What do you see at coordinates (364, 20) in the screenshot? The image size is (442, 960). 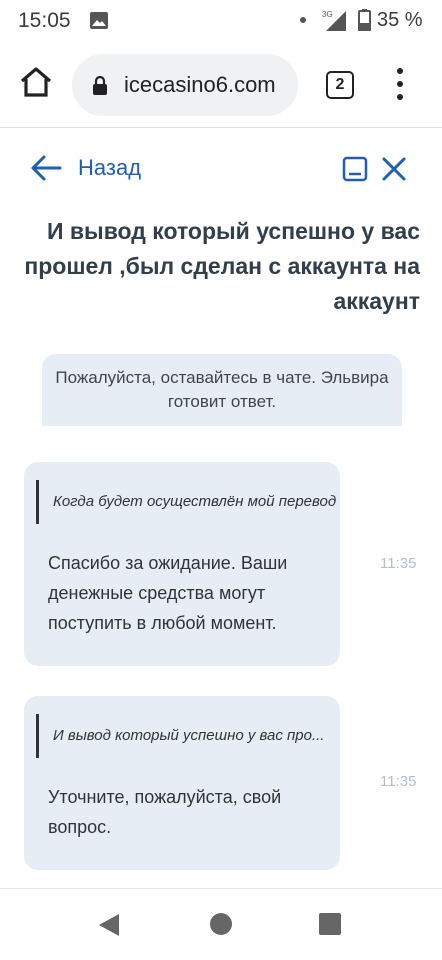 I see `battery-icon` at bounding box center [364, 20].